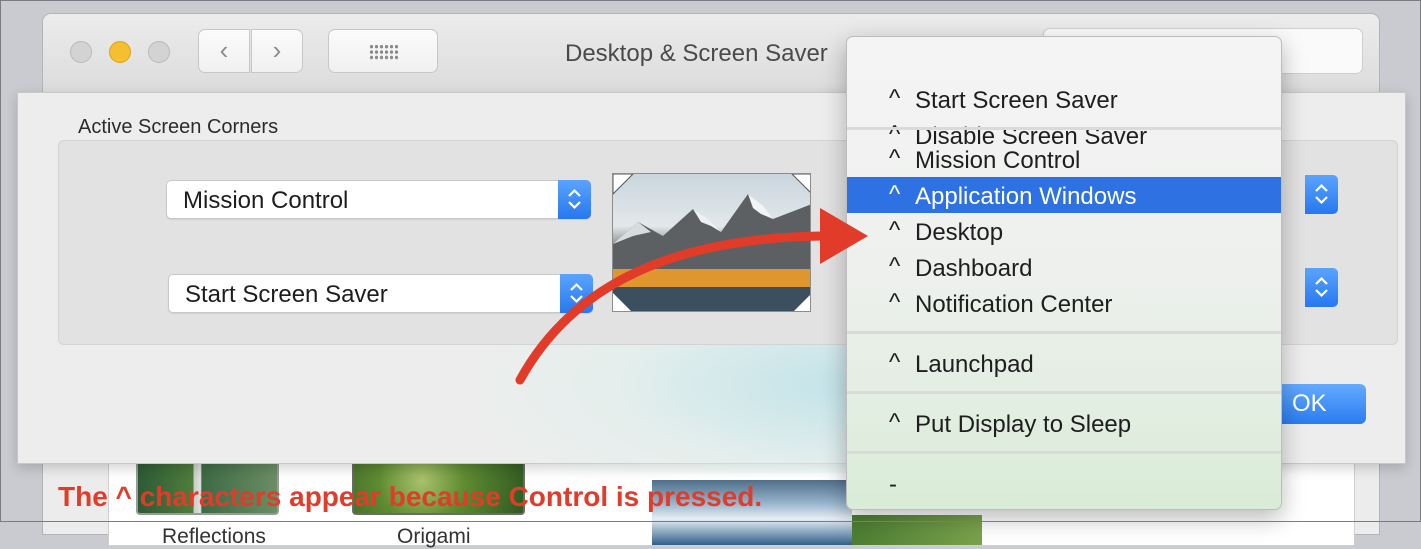 The width and height of the screenshot is (1421, 549). I want to click on menu-item-launchpad: ^ Launchpad, so click(1064, 363).